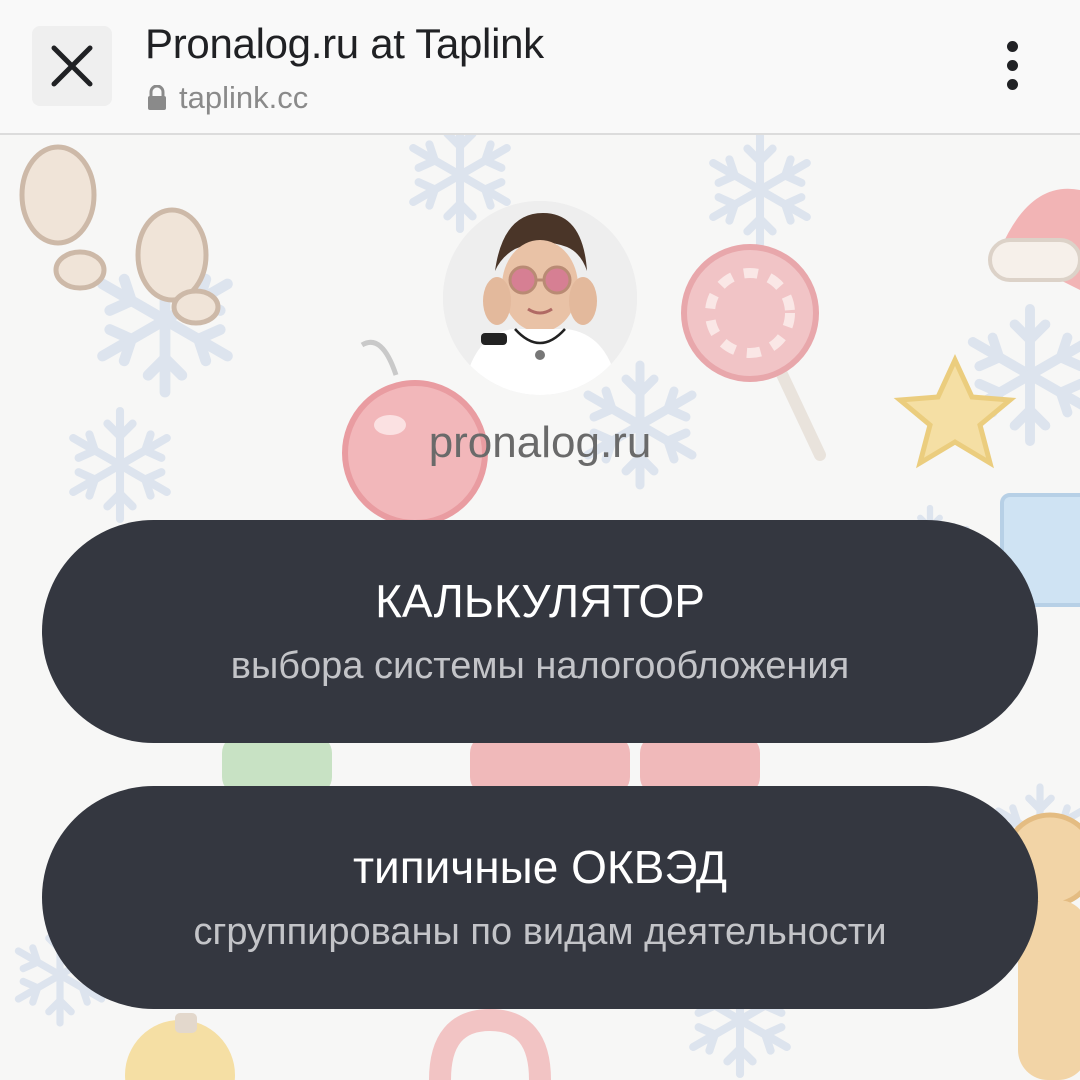  Describe the element at coordinates (490, 1044) in the screenshot. I see `candy-cane-decoration` at that location.